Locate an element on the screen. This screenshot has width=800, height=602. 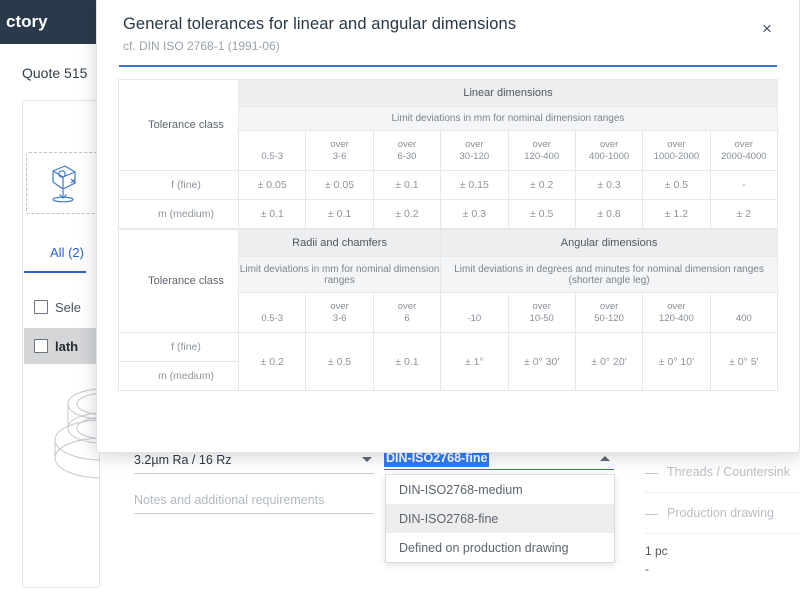
lathe-part-3d-icon is located at coordinates (77, 433).